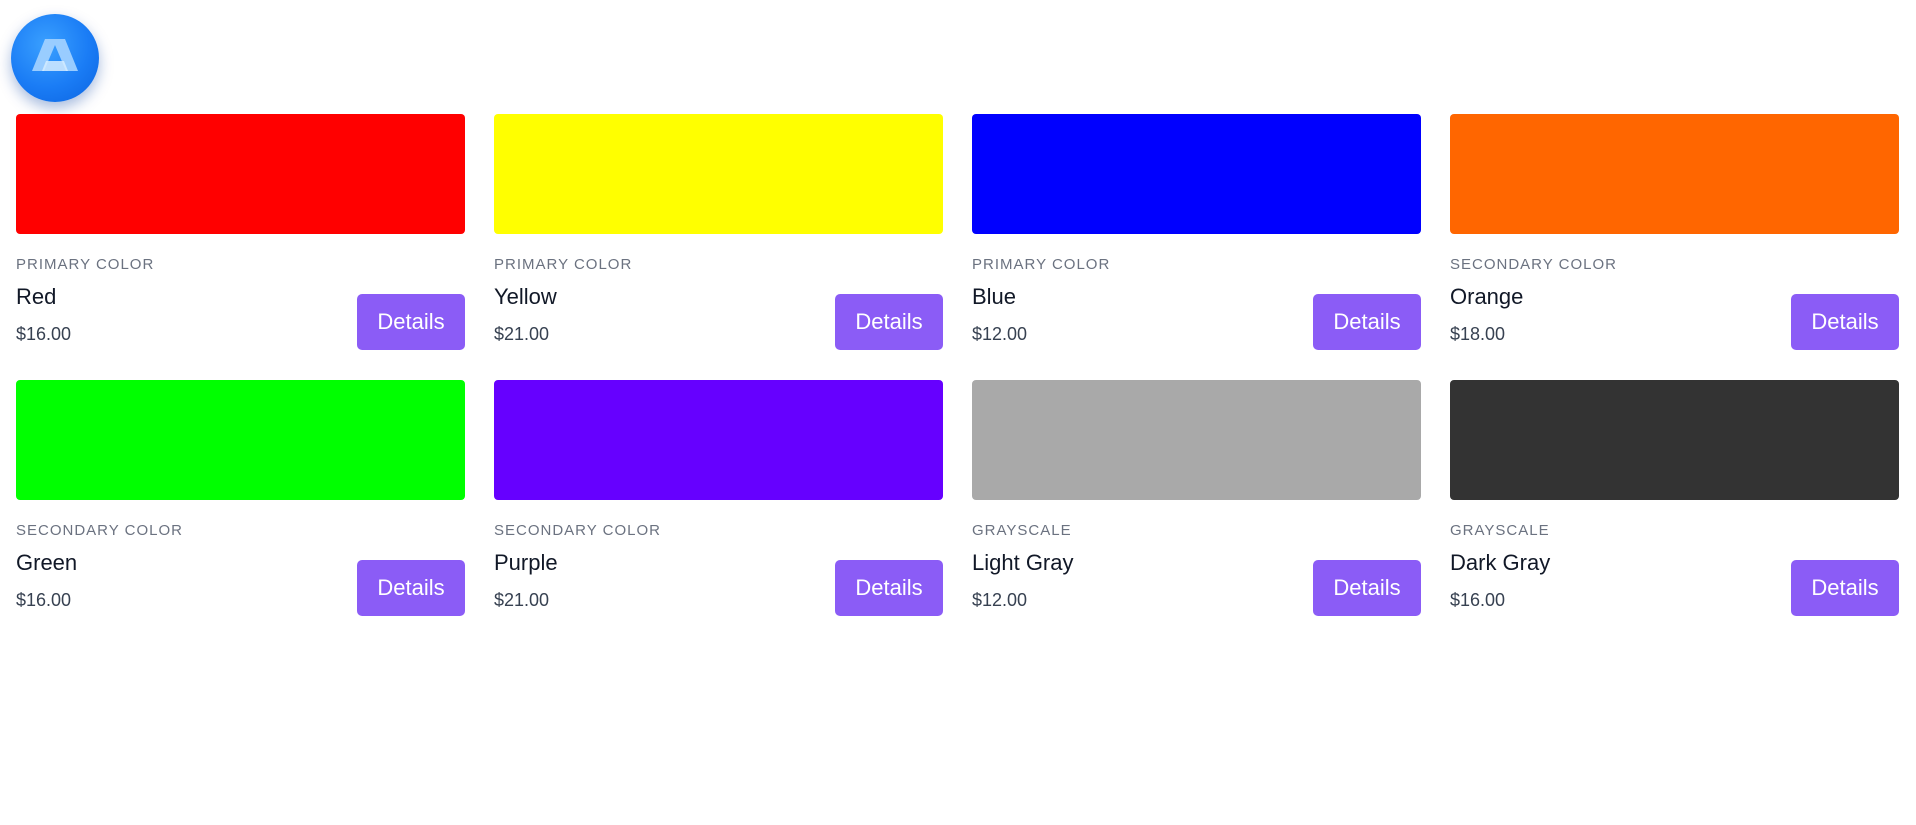 Image resolution: width=1916 pixels, height=825 pixels. What do you see at coordinates (1487, 296) in the screenshot?
I see `product-name: Orange` at bounding box center [1487, 296].